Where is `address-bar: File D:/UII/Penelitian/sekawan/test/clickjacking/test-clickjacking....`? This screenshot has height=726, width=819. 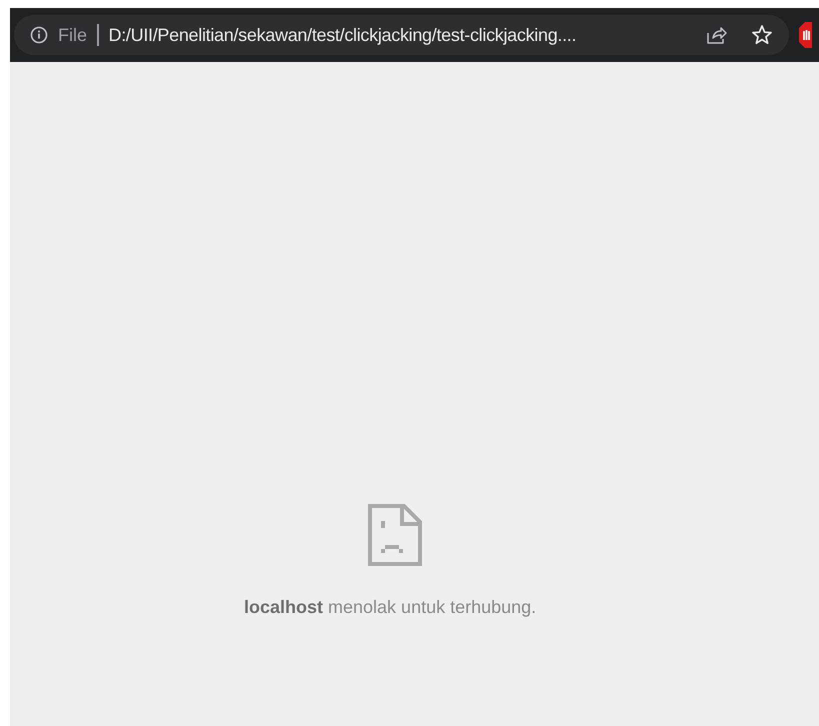 address-bar: File D:/UII/Penelitian/sekawan/test/clickjacking/test-clickjacking.... is located at coordinates (401, 35).